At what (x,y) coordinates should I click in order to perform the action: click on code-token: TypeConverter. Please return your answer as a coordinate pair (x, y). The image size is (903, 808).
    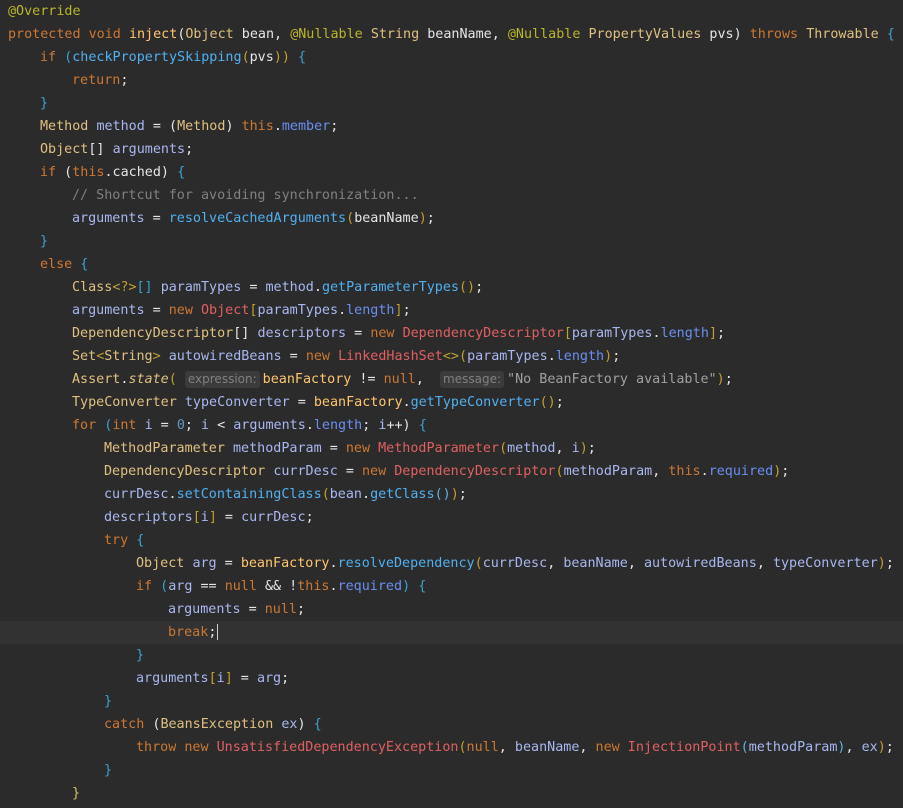
    Looking at the image, I should click on (124, 402).